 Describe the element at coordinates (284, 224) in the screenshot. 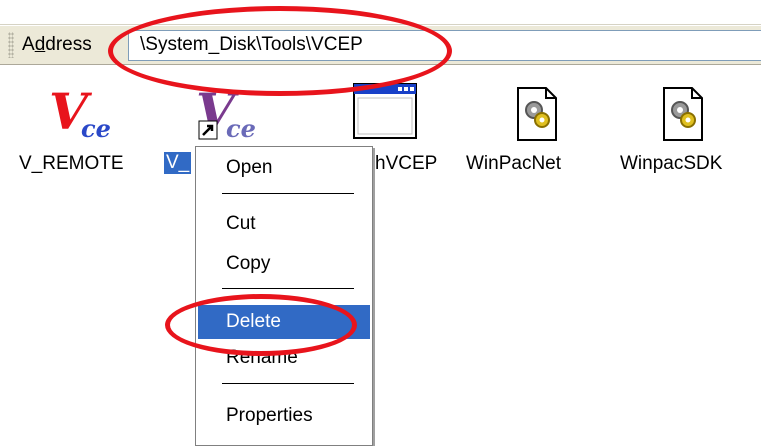

I see `menu-item-cut: Cut` at that location.